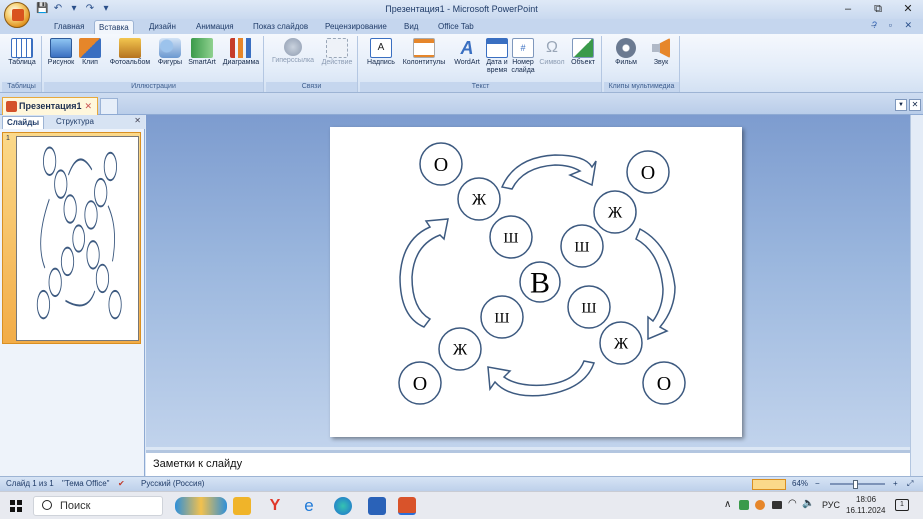 The image size is (923, 519). I want to click on zoom-slider-knob, so click(855, 484).